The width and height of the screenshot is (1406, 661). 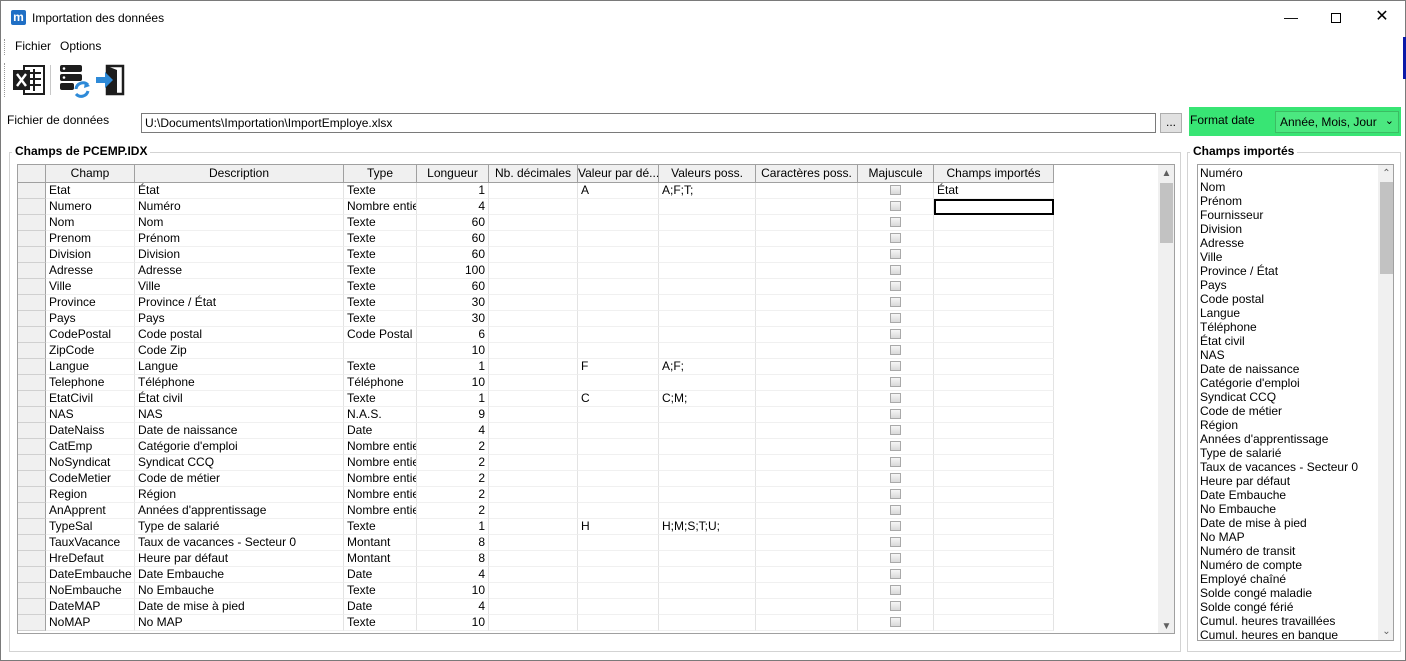 I want to click on grid-cell: Region, so click(x=90, y=495).